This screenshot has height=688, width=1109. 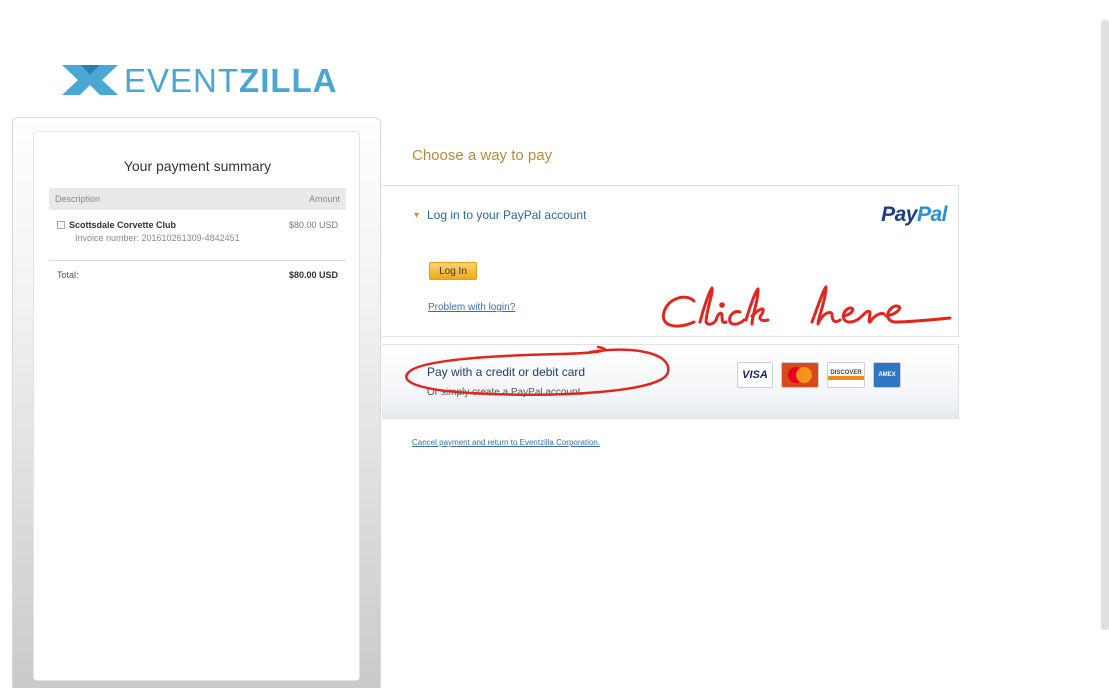 I want to click on login-button: Log In, so click(x=453, y=271).